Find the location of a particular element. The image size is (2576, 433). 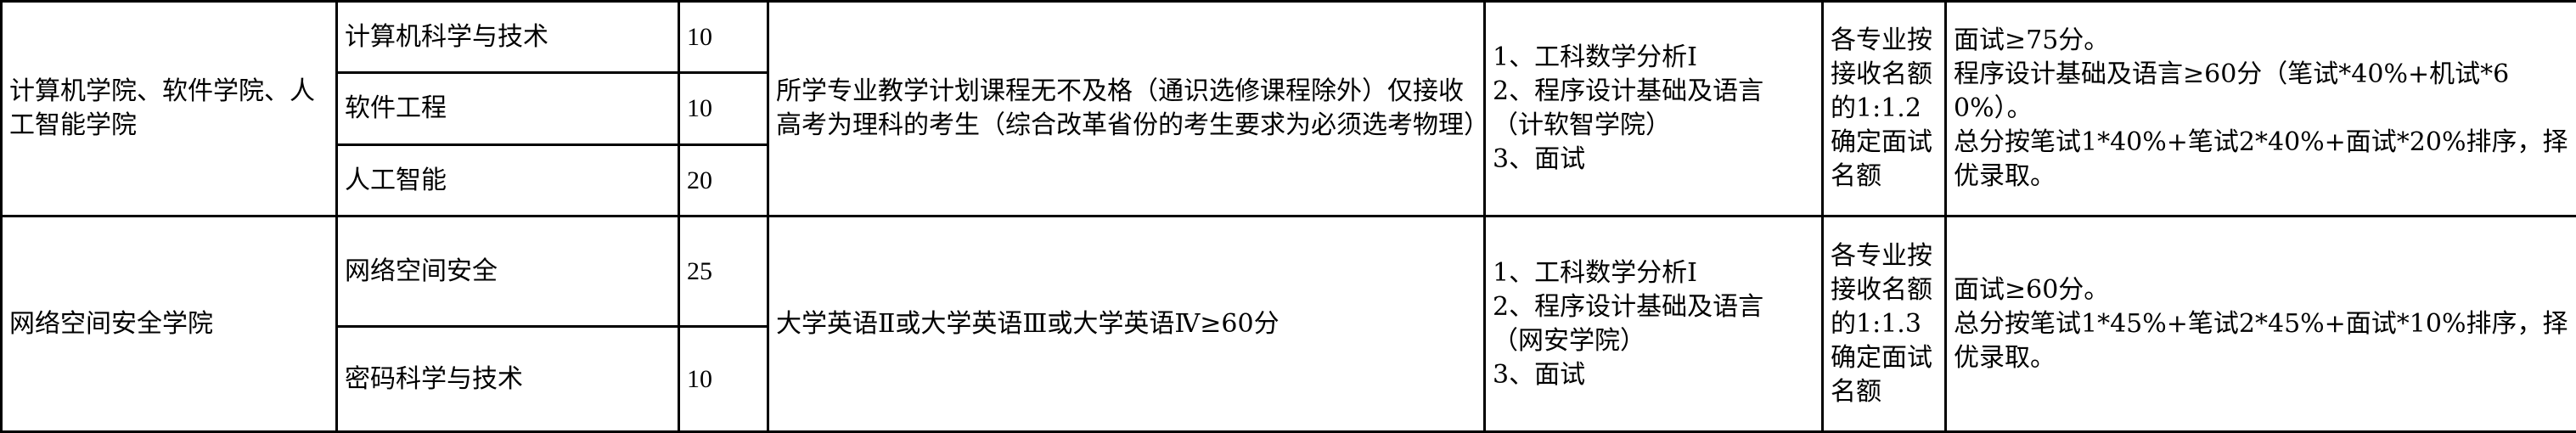

college-cell: 网络空间安全学院 is located at coordinates (169, 324).